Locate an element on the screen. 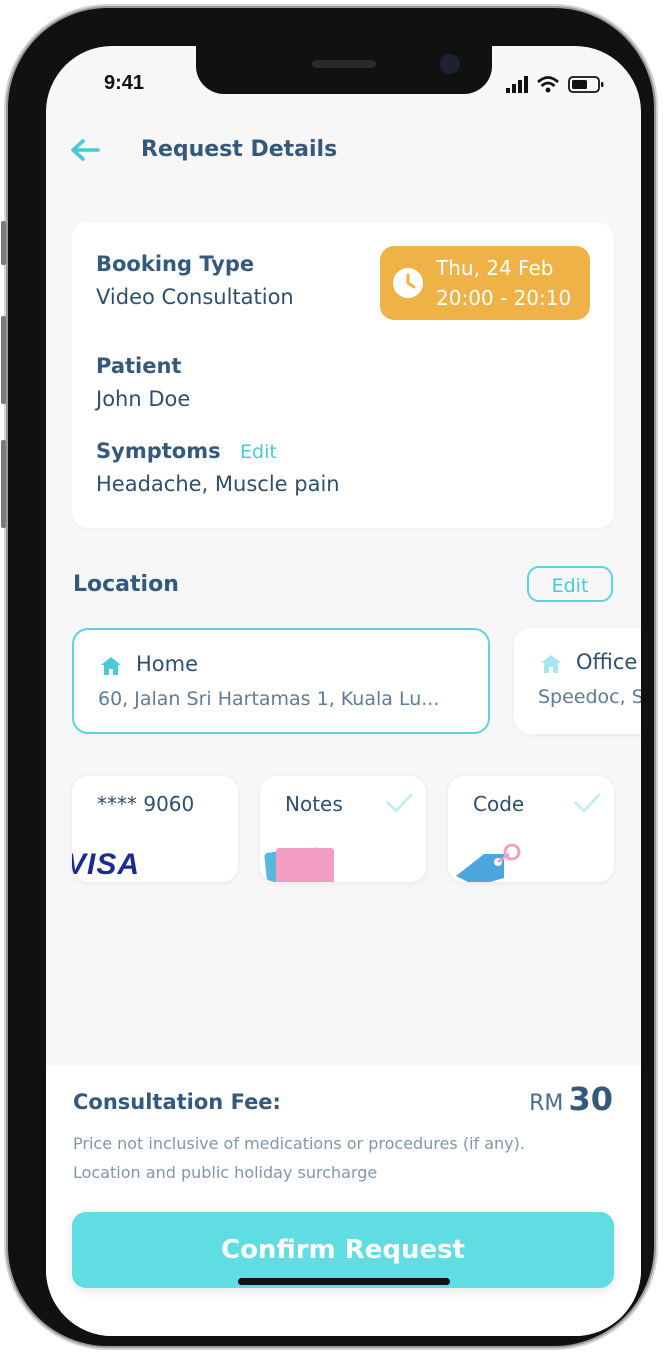 The height and width of the screenshot is (1355, 663). arrow-left-icon is located at coordinates (85, 150).